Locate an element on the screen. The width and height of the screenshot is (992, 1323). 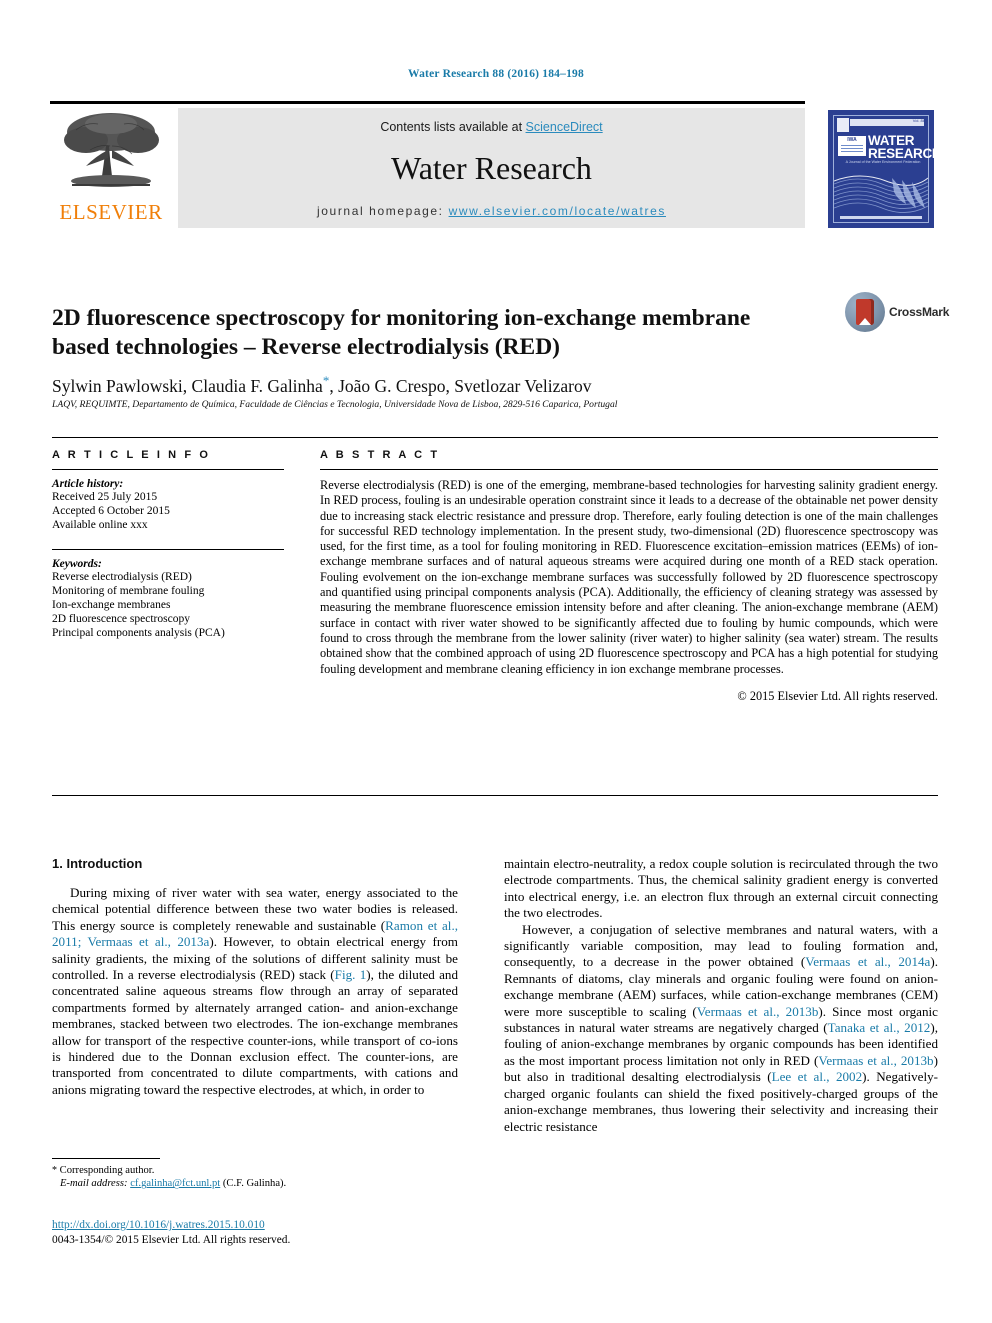
abstract-zone-top-rule is located at coordinates (495, 437).